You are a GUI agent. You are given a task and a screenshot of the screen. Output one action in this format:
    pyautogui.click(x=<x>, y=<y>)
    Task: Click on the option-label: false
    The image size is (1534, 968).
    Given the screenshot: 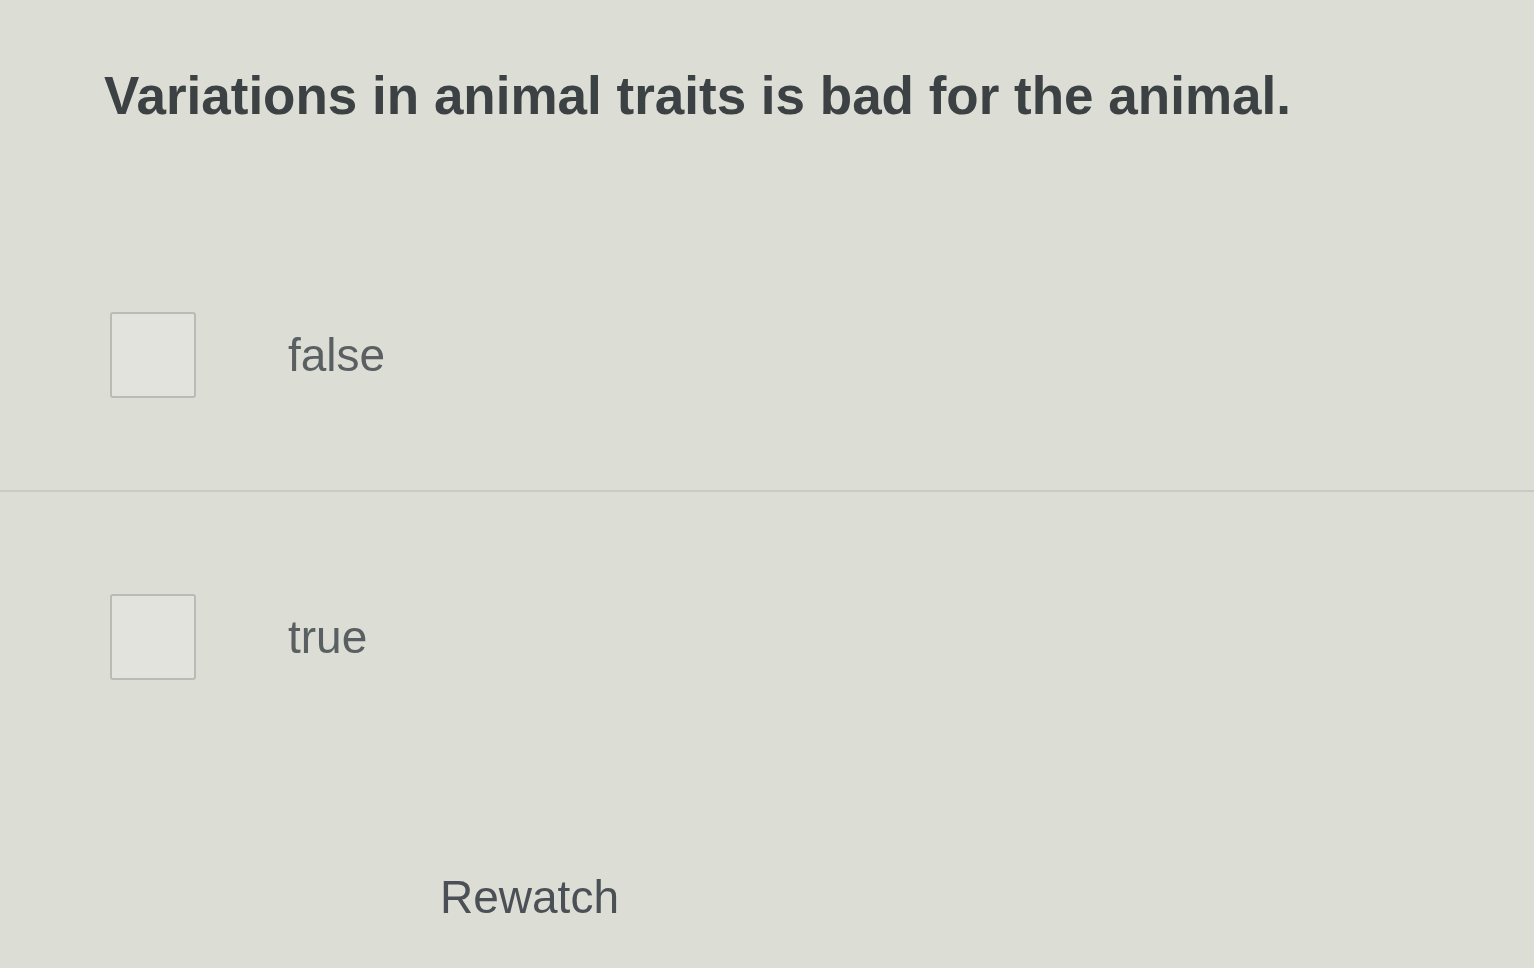 What is the action you would take?
    pyautogui.click(x=337, y=355)
    